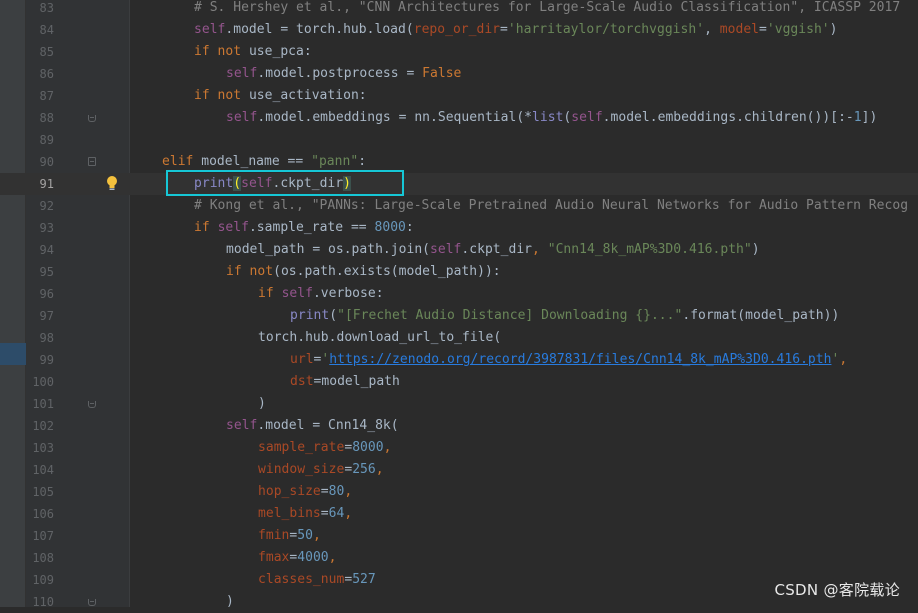 The image size is (918, 613). Describe the element at coordinates (459, 492) in the screenshot. I see `code-line: 105 hop_size=80,` at that location.